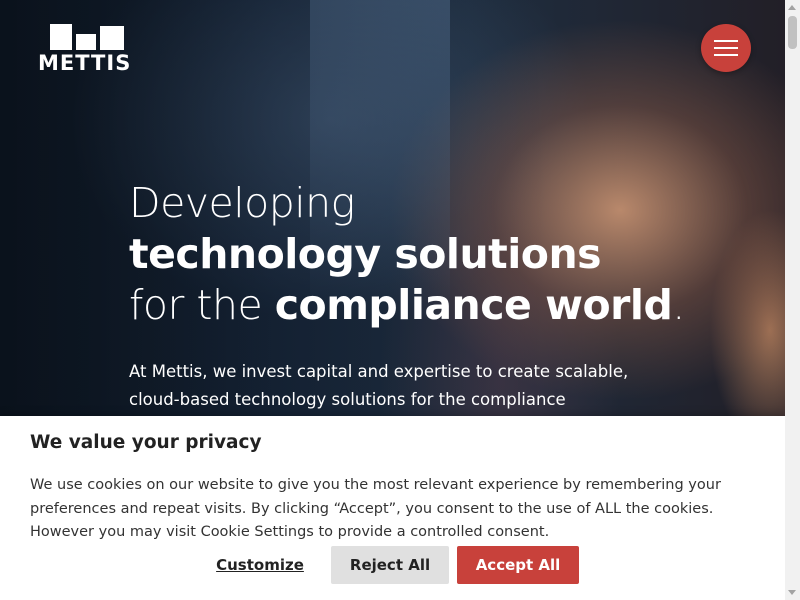  I want to click on menu-button, so click(726, 48).